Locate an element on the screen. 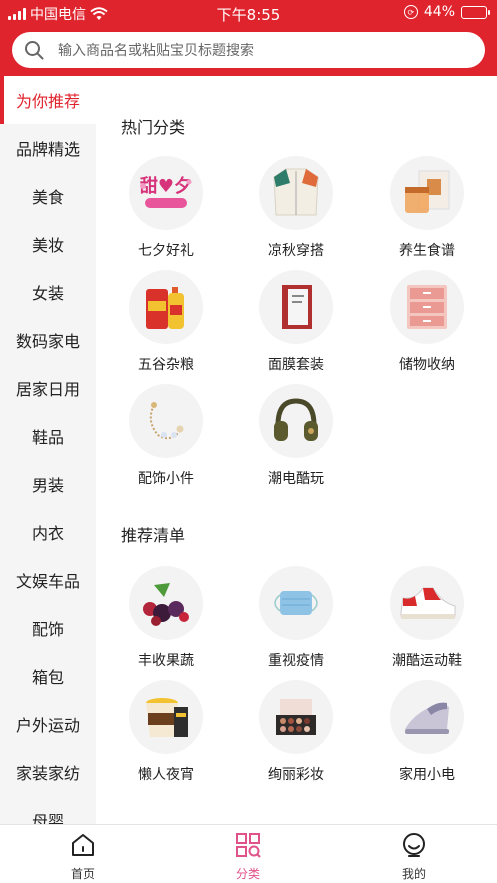 This screenshot has width=497, height=883. sidebar-item-shoes: 鞋品 is located at coordinates (48, 436).